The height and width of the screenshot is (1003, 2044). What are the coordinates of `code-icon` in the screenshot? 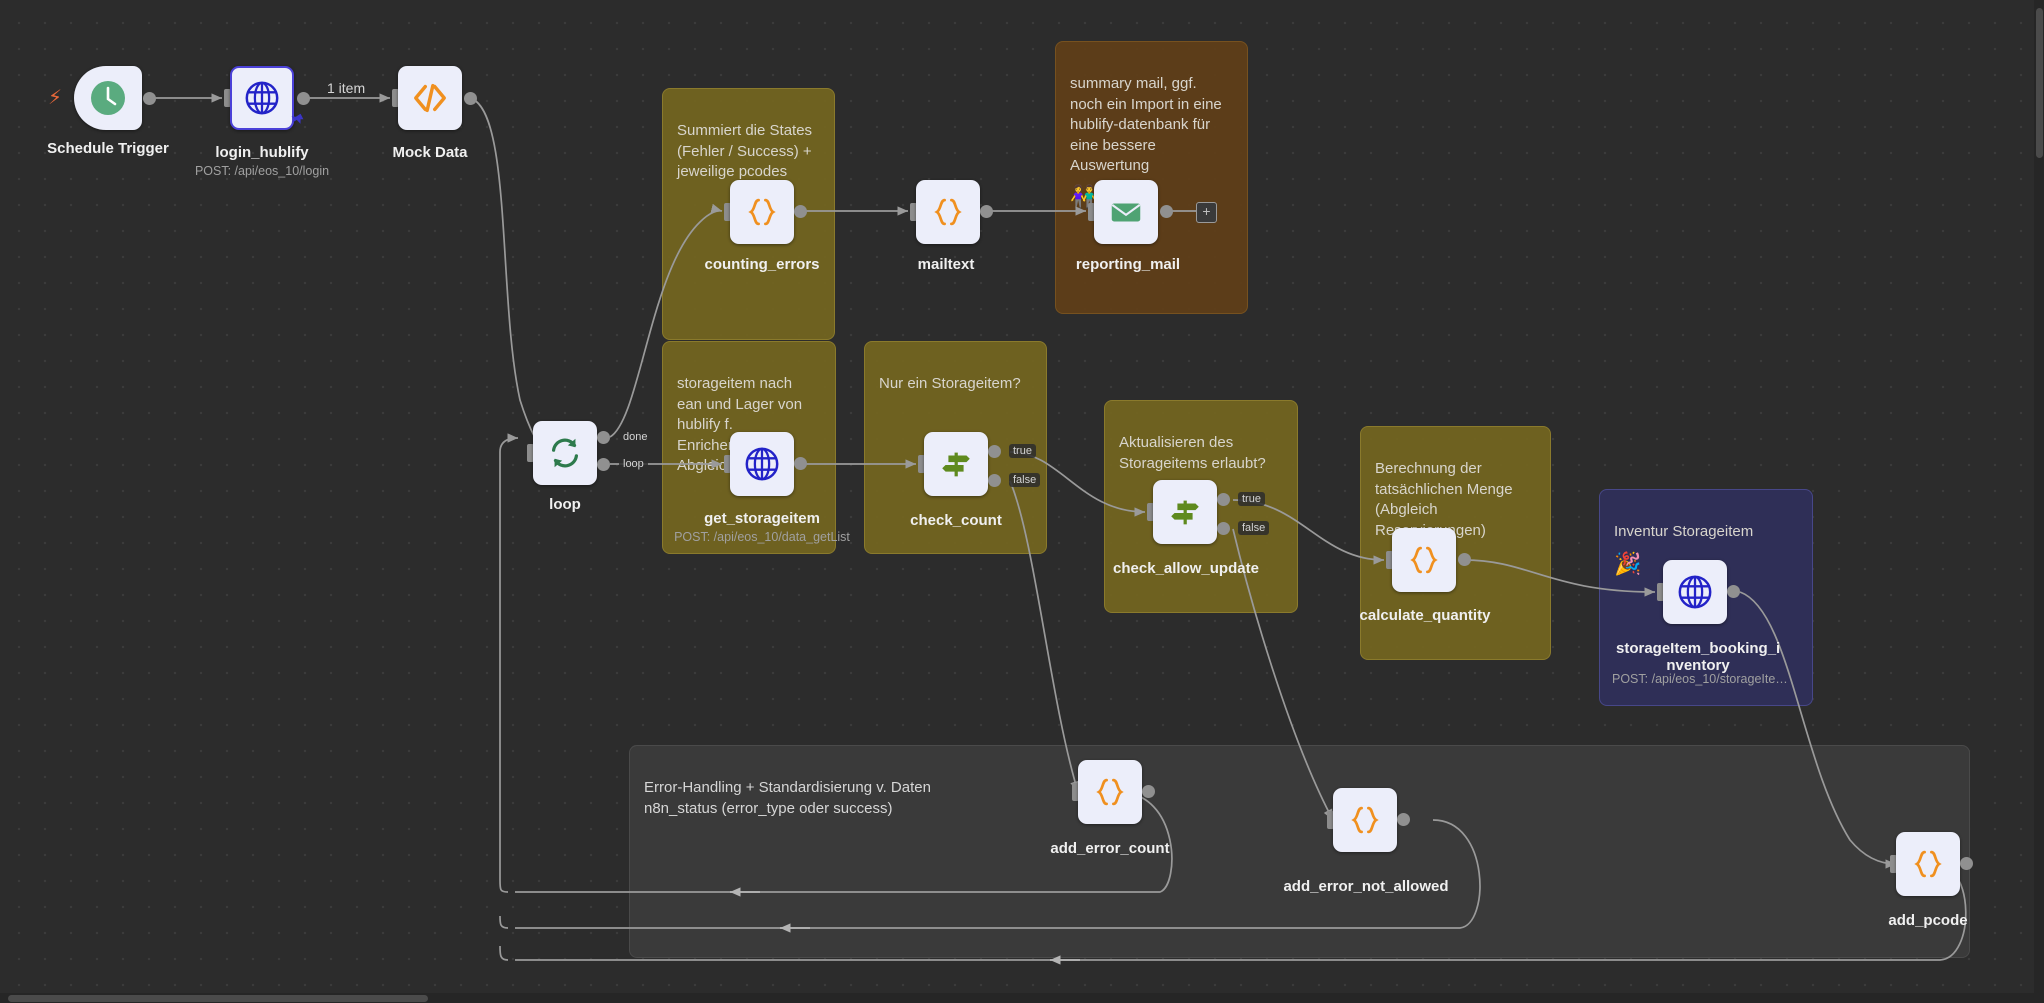 It's located at (430, 98).